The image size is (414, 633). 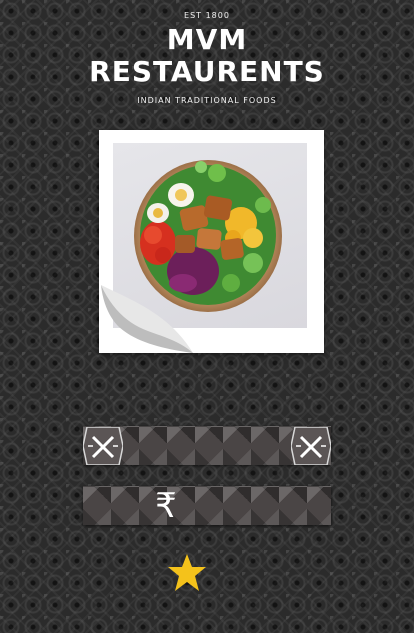 What do you see at coordinates (207, 100) in the screenshot?
I see `restaurant-subtitle: INDIAN TRADITIONAL FOODS` at bounding box center [207, 100].